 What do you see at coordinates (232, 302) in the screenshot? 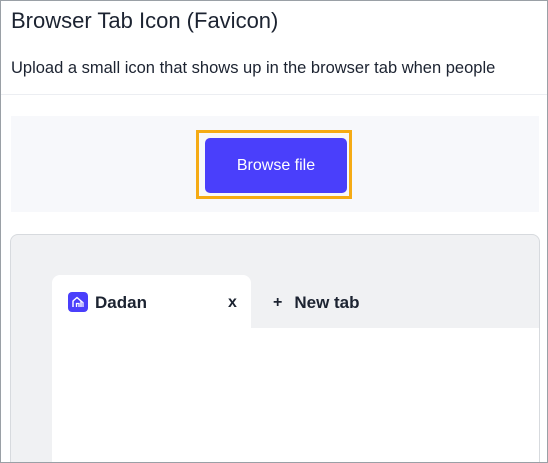
I see `preview-tab-close-icon: x` at bounding box center [232, 302].